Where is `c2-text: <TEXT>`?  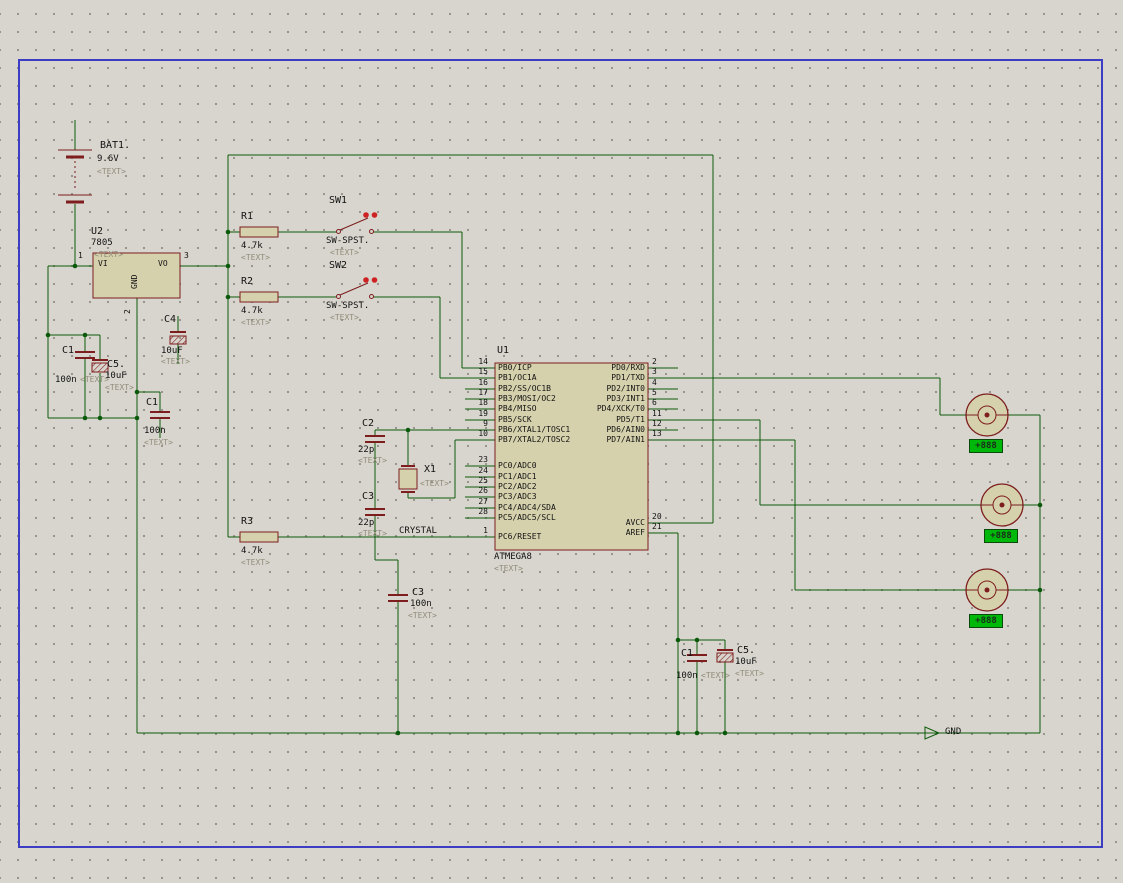 c2-text: <TEXT> is located at coordinates (372, 460).